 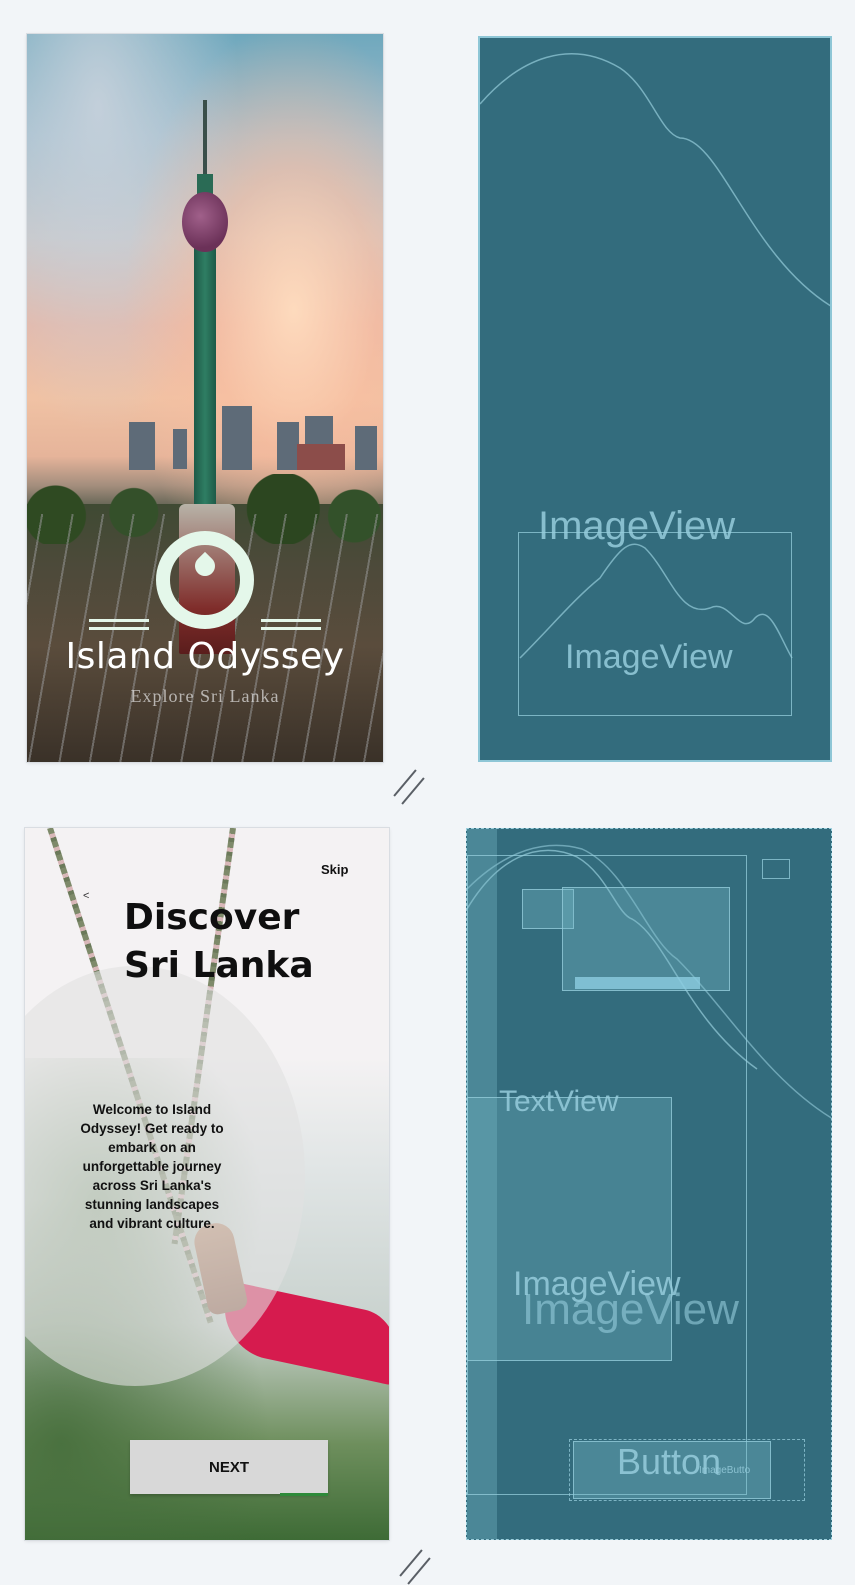 I want to click on app-title: Island Odyssey, so click(x=205, y=656).